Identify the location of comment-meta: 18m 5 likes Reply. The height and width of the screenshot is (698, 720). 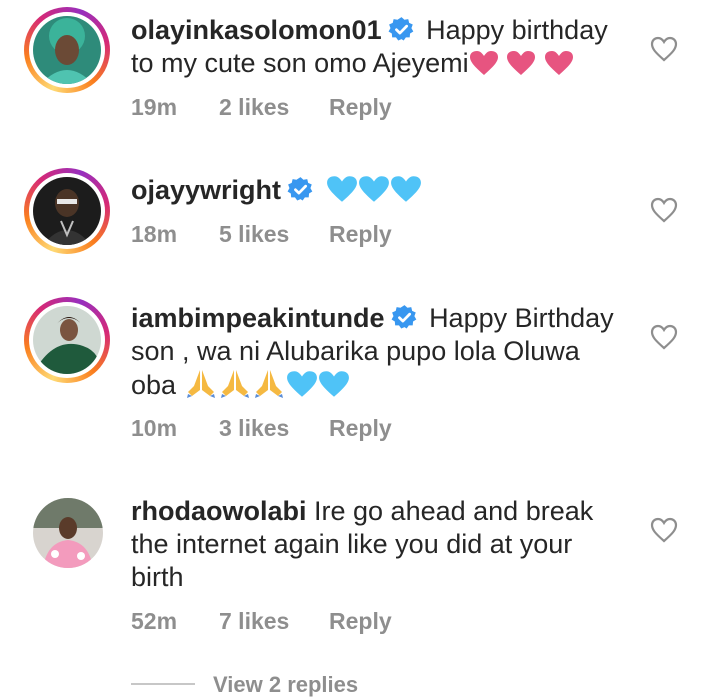
(261, 234).